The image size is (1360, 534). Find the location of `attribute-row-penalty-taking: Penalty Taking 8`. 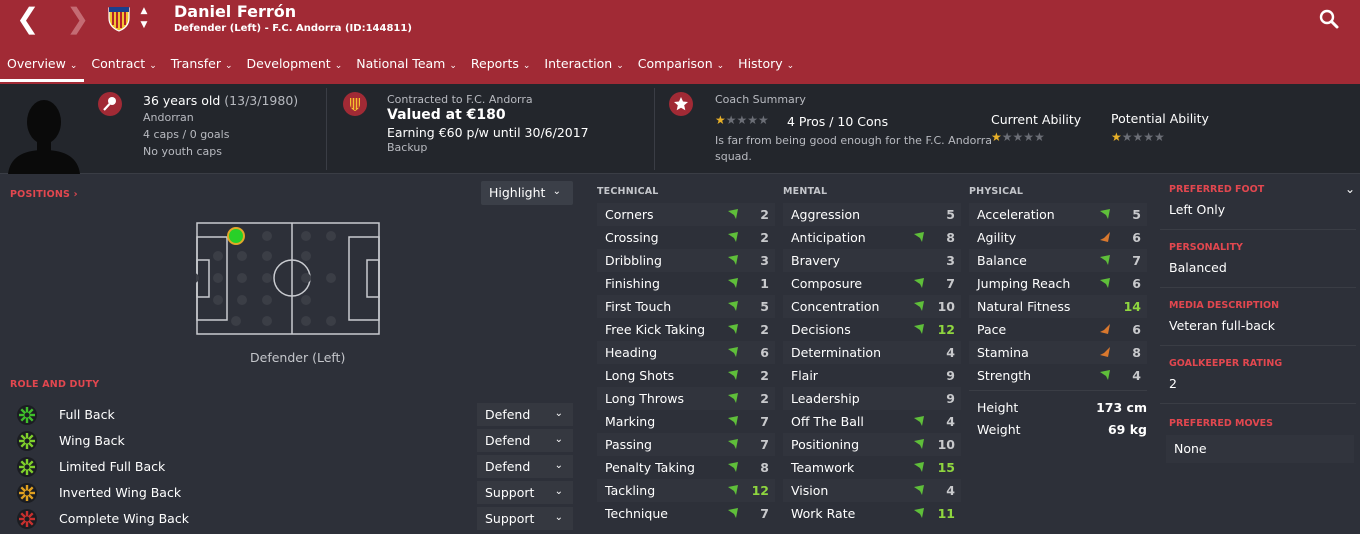

attribute-row-penalty-taking: Penalty Taking 8 is located at coordinates (686, 467).